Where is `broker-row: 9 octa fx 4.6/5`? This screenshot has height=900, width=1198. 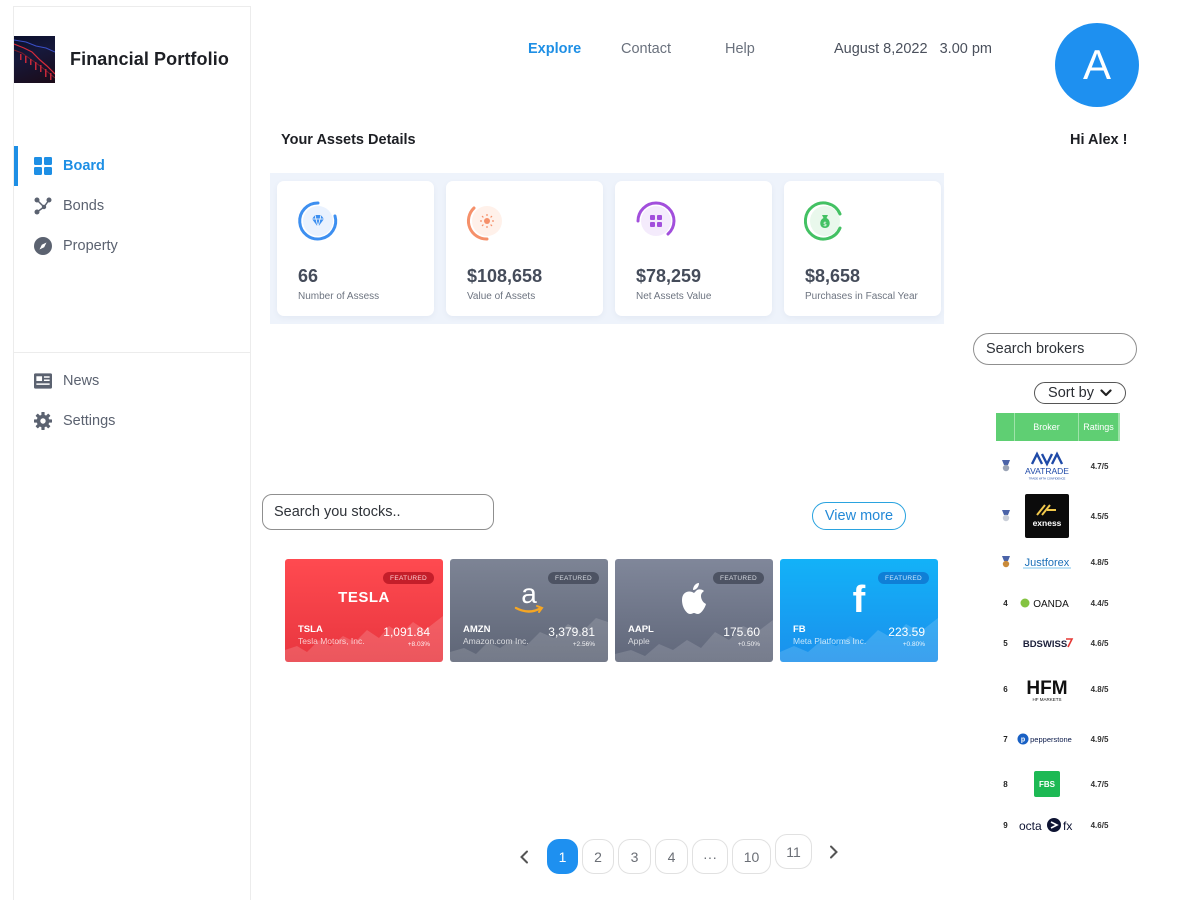 broker-row: 9 octa fx 4.6/5 is located at coordinates (1058, 825).